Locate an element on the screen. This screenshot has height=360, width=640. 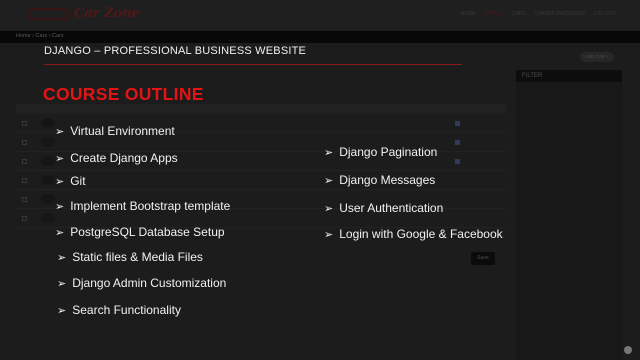
topic-item: ➢ Git is located at coordinates (70, 181).